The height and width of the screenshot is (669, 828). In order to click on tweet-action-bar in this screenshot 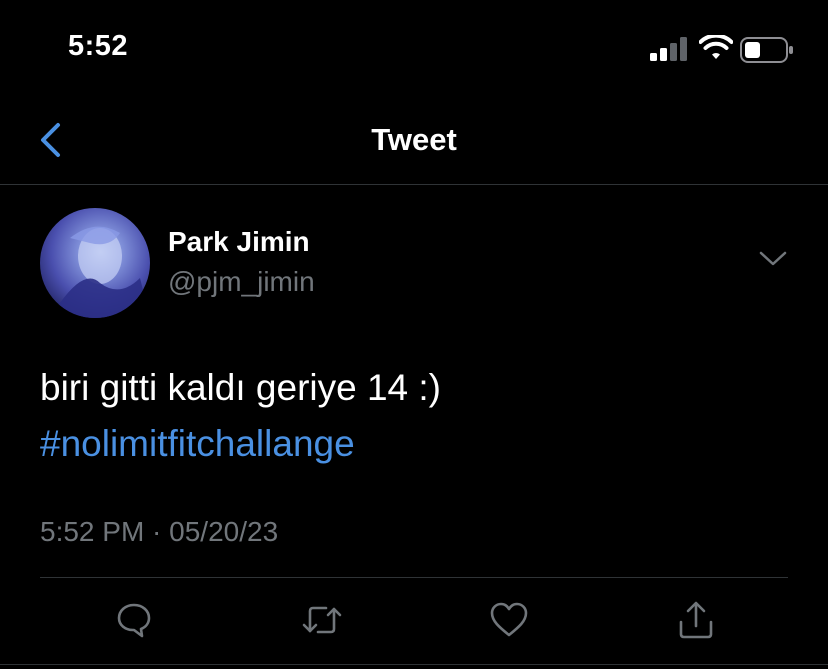, I will do `click(414, 624)`.